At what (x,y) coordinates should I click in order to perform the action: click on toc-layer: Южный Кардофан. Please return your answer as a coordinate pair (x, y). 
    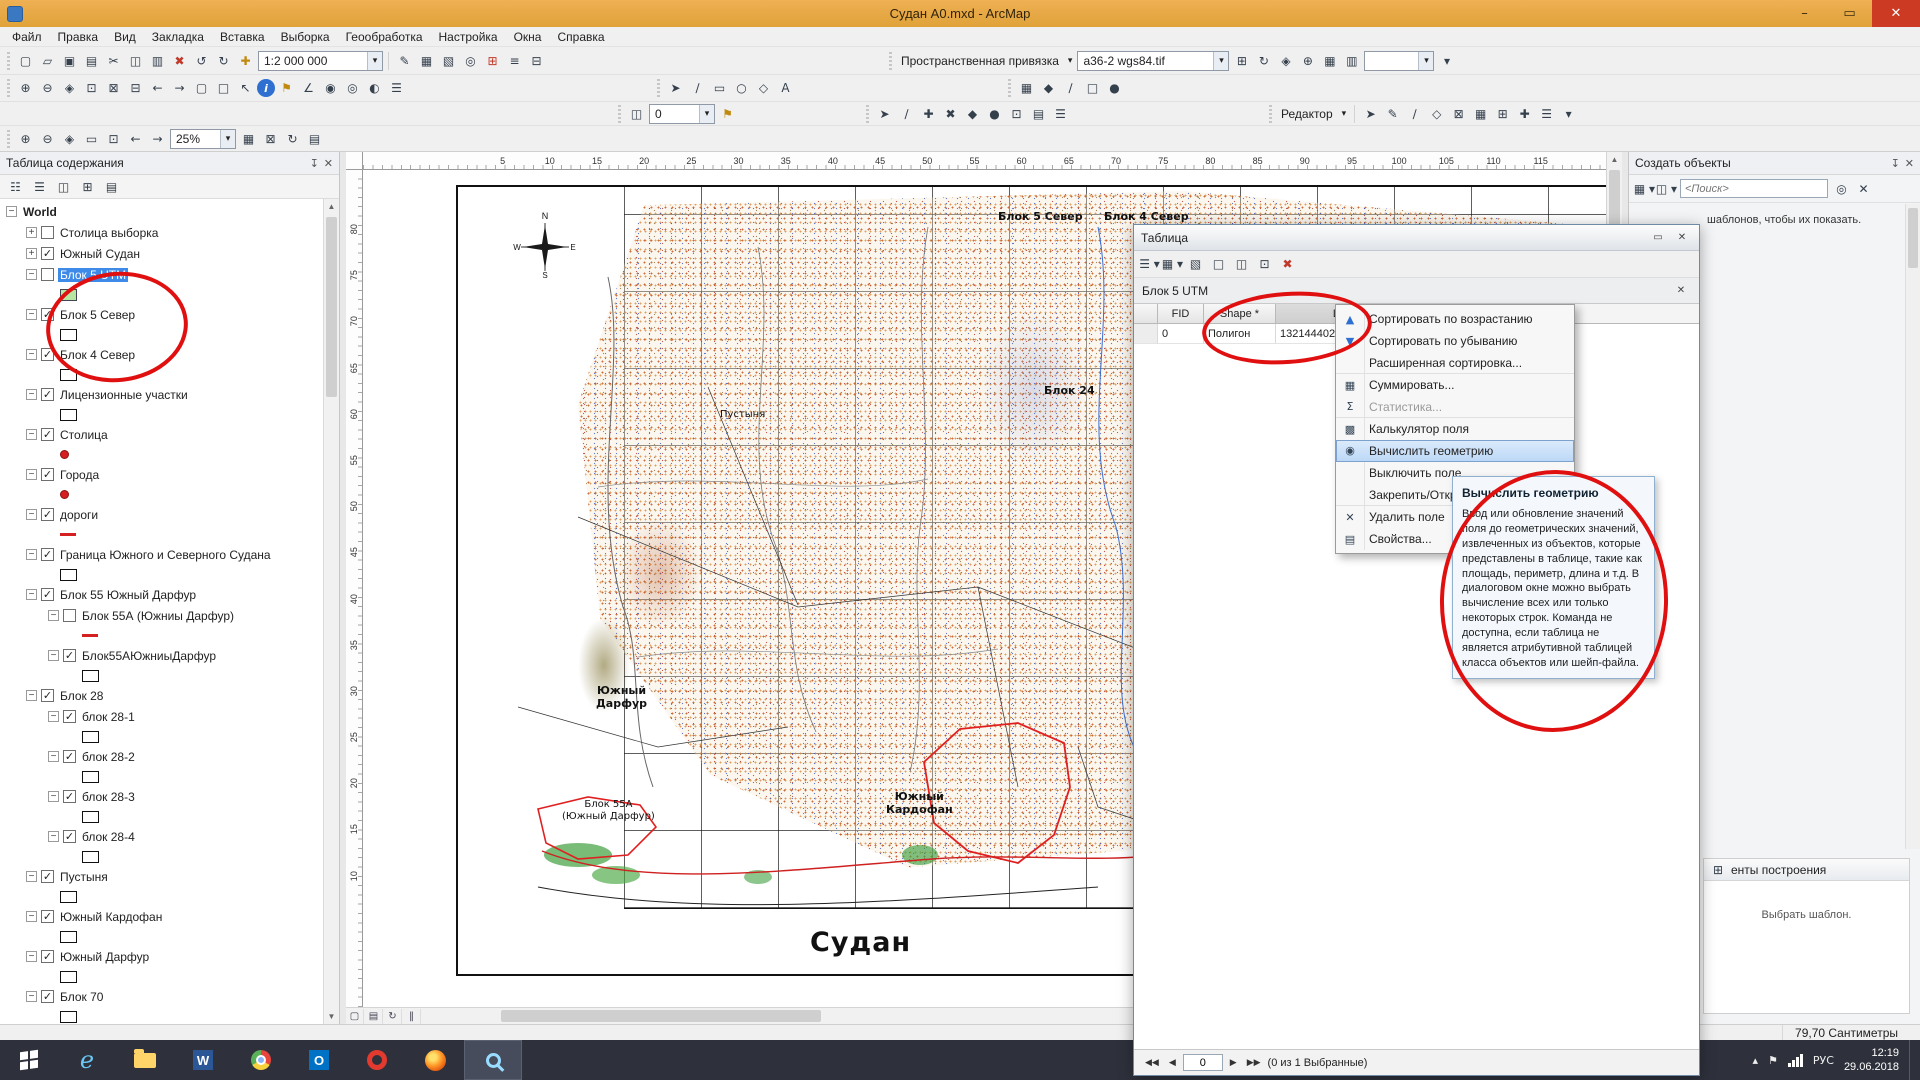
    Looking at the image, I should click on (161, 926).